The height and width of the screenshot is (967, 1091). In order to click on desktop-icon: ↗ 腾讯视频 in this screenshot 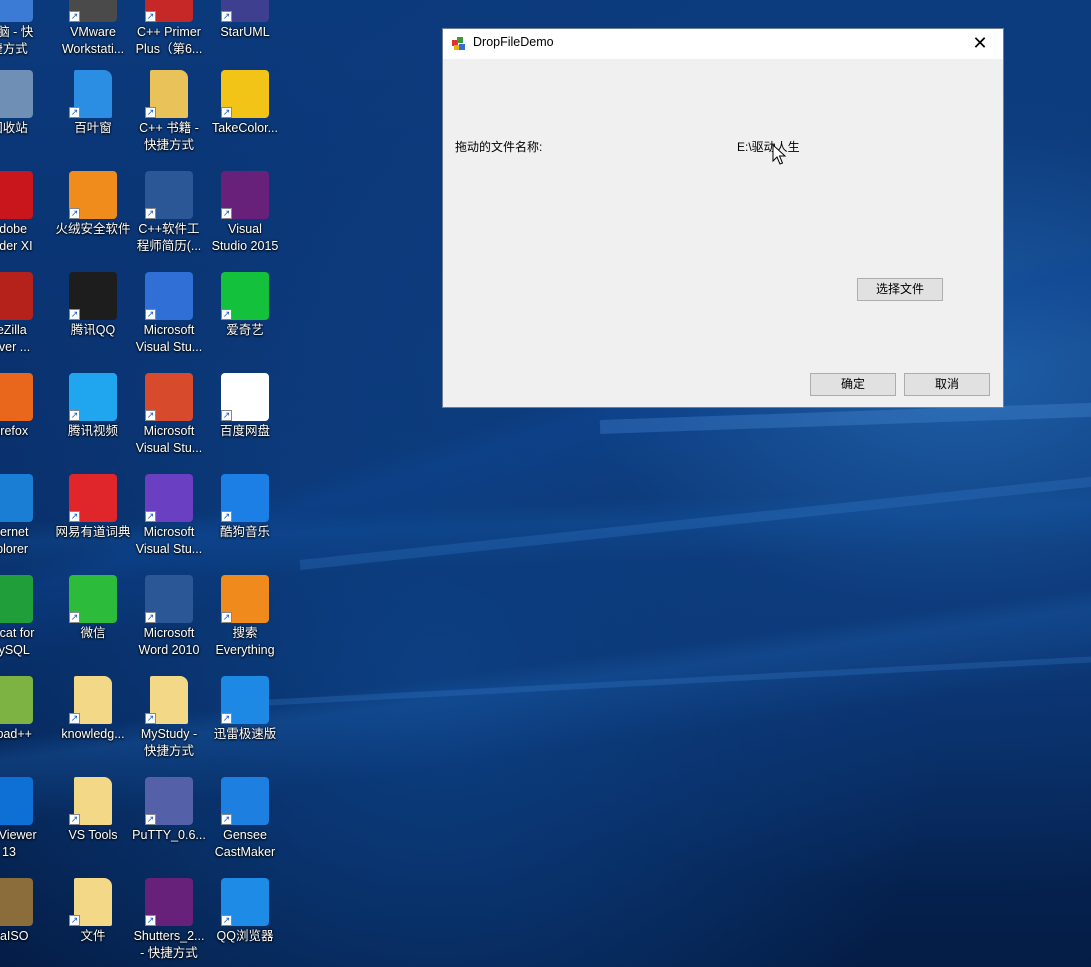, I will do `click(93, 423)`.